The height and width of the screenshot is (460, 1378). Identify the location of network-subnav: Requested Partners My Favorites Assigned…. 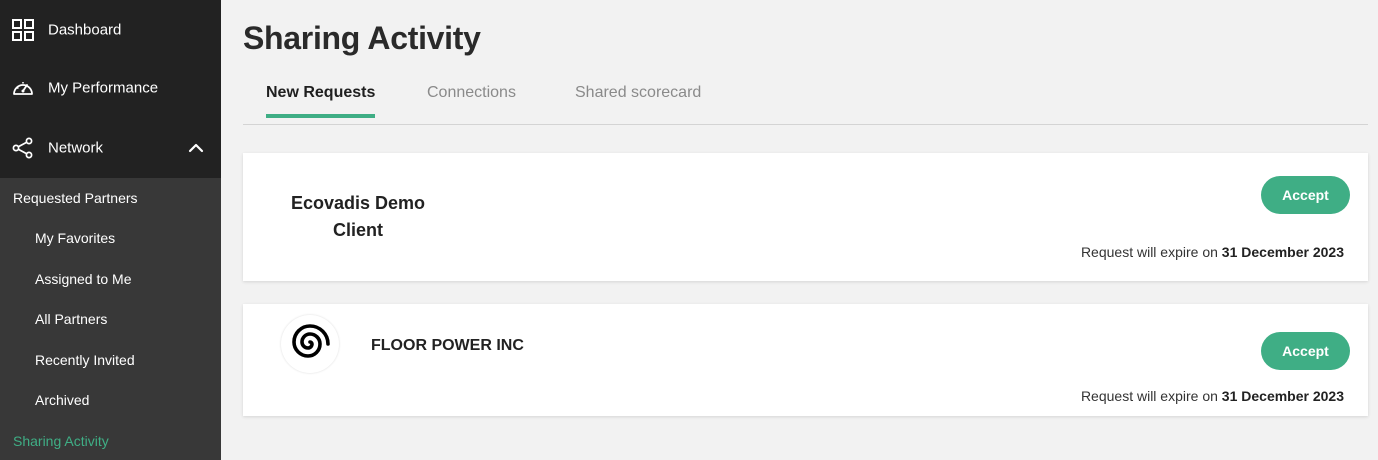
(110, 319).